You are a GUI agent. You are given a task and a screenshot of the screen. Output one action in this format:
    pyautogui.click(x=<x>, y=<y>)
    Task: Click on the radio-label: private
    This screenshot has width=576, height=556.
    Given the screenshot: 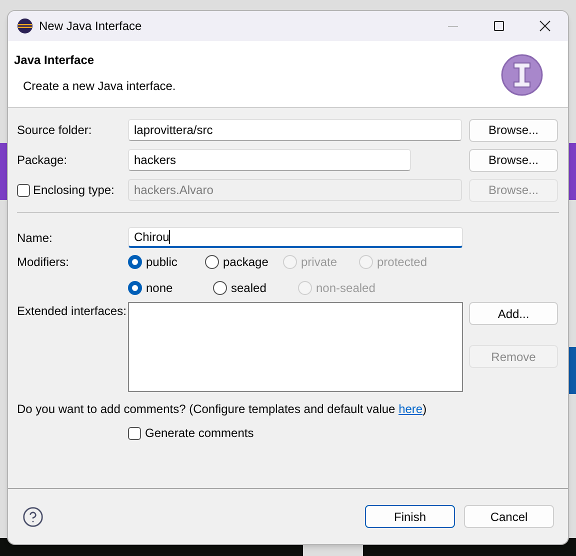 What is the action you would take?
    pyautogui.click(x=319, y=262)
    